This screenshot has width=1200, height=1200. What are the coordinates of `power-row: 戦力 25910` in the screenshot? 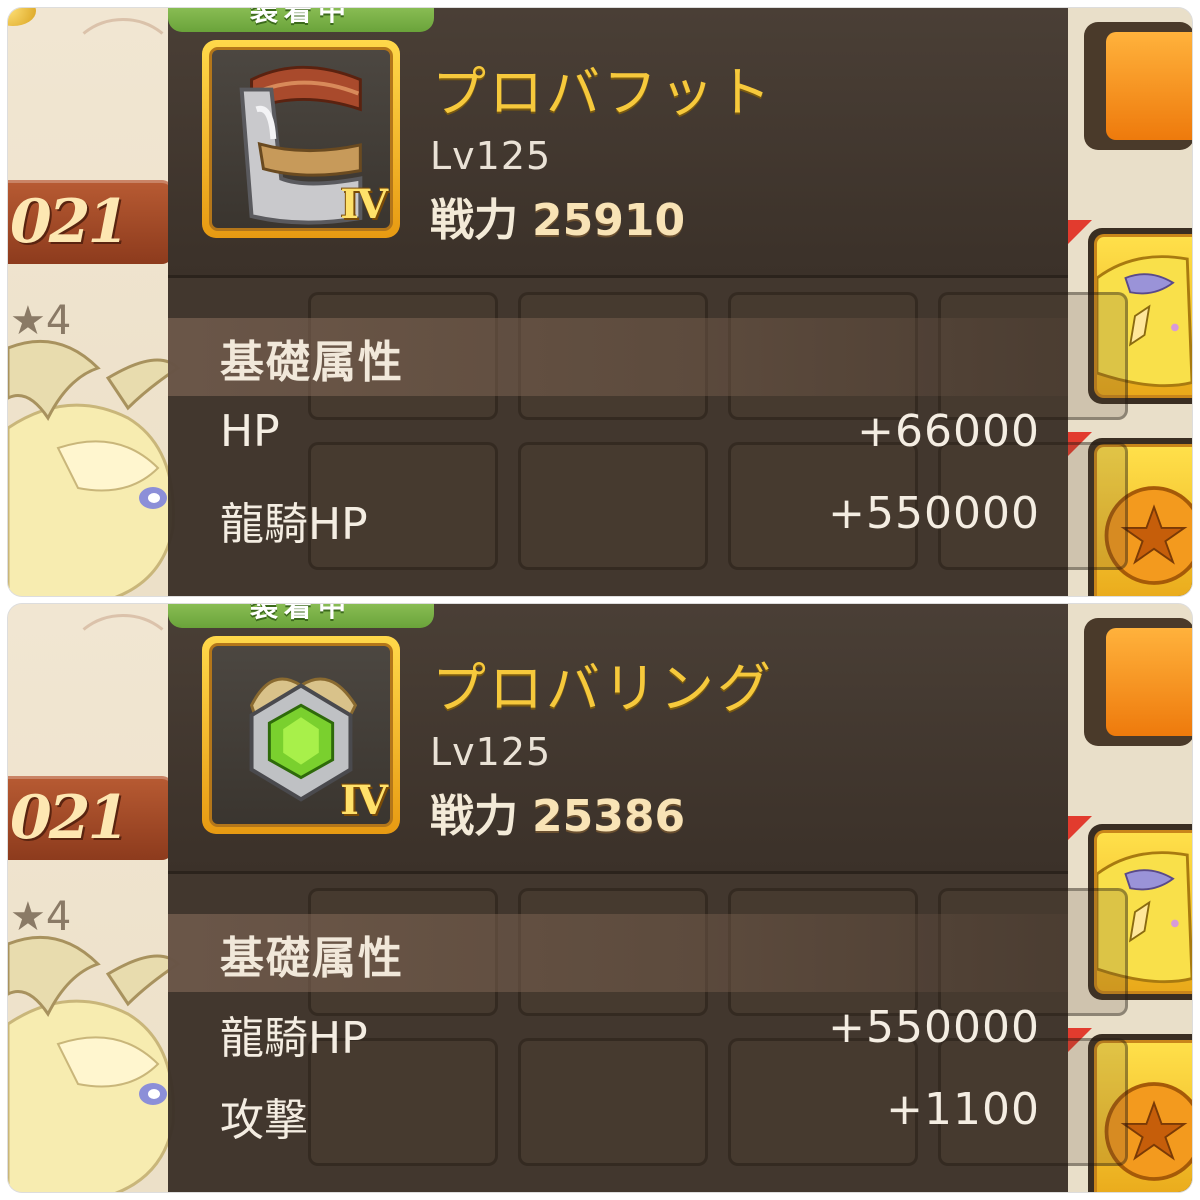 It's located at (557, 216).